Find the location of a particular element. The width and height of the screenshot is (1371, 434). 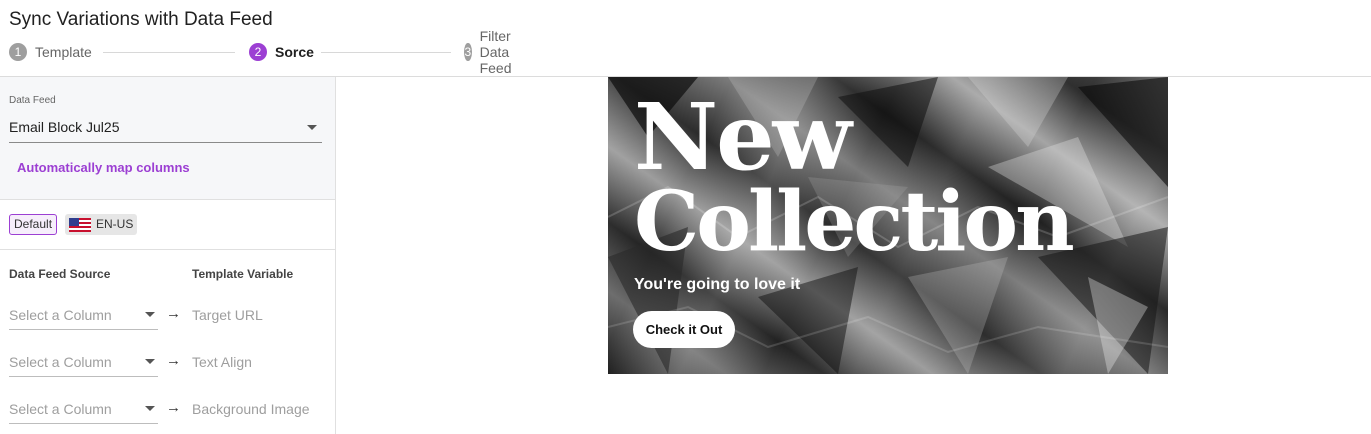

en-us-locale-chip: EN-US is located at coordinates (101, 224).